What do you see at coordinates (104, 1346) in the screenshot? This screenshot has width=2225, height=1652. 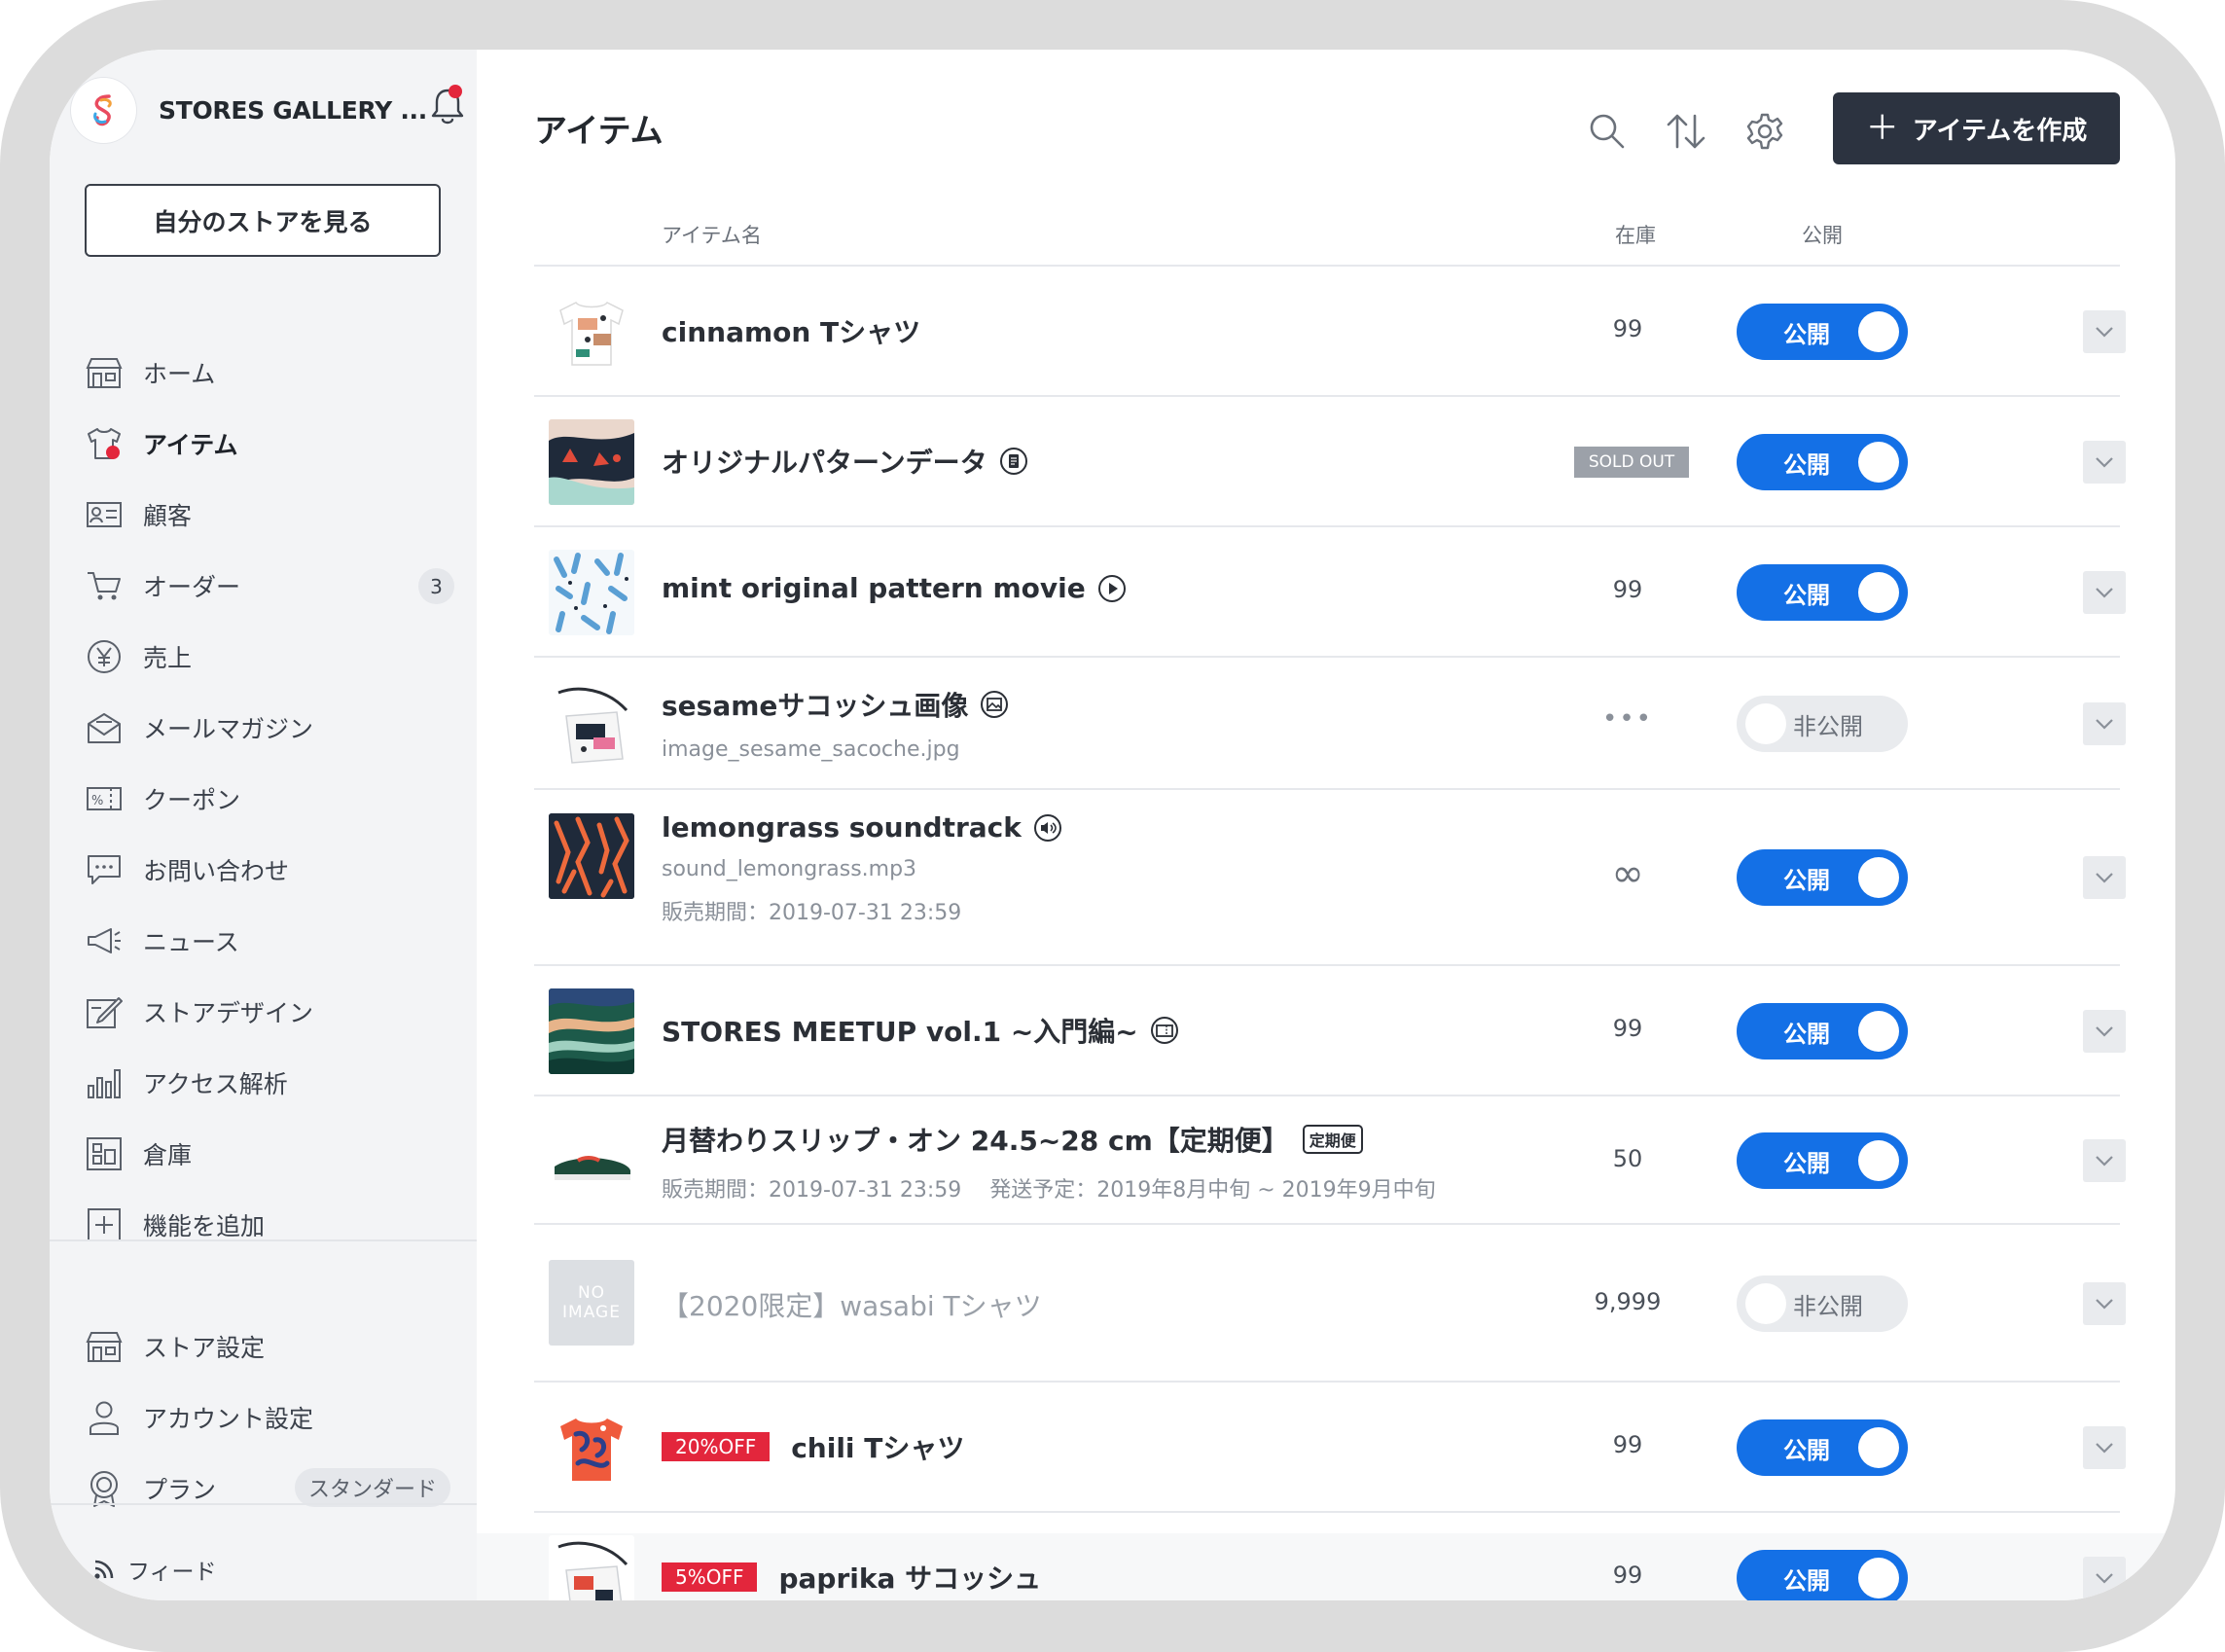 I see `store-icon` at bounding box center [104, 1346].